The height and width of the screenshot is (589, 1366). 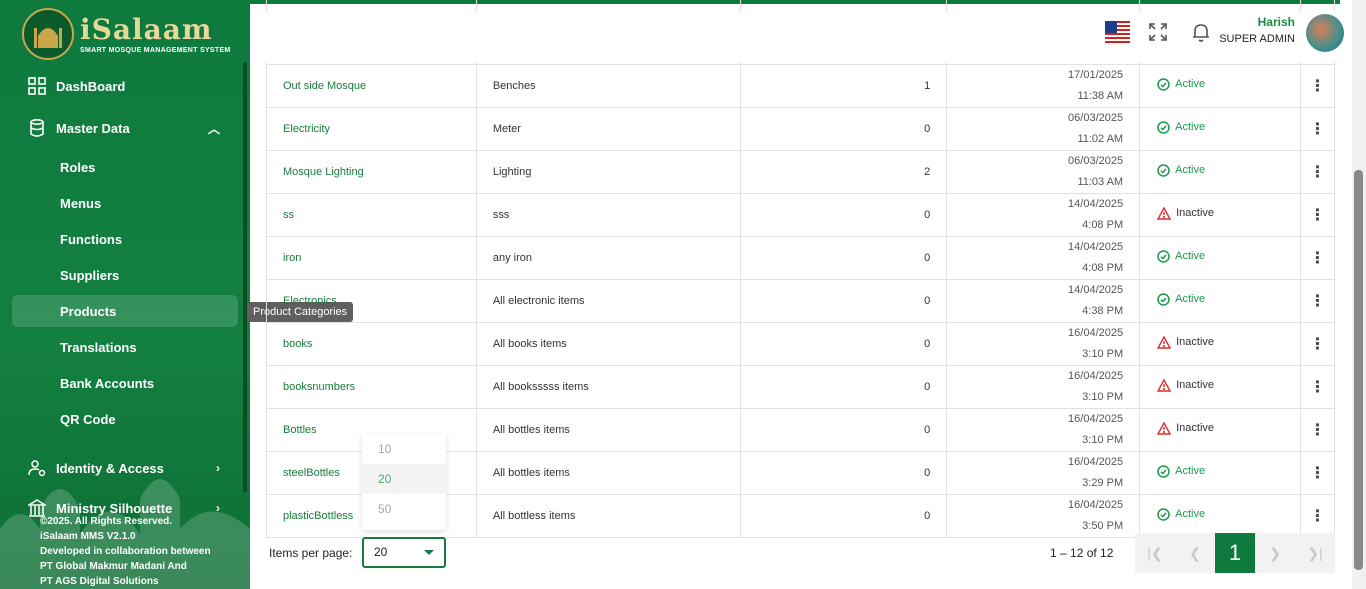 I want to click on brand-logo: iSalaam SMART MOSQUE MANAGEMENT SYSTEM, so click(x=126, y=34).